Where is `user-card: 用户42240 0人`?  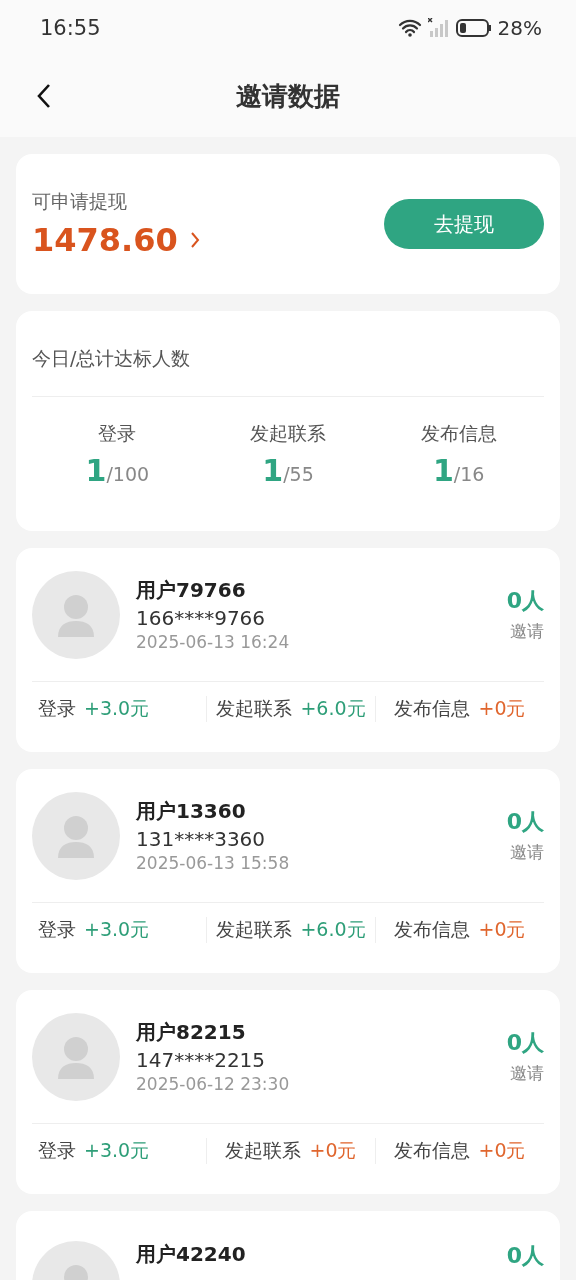
user-card: 用户42240 0人 is located at coordinates (288, 1245).